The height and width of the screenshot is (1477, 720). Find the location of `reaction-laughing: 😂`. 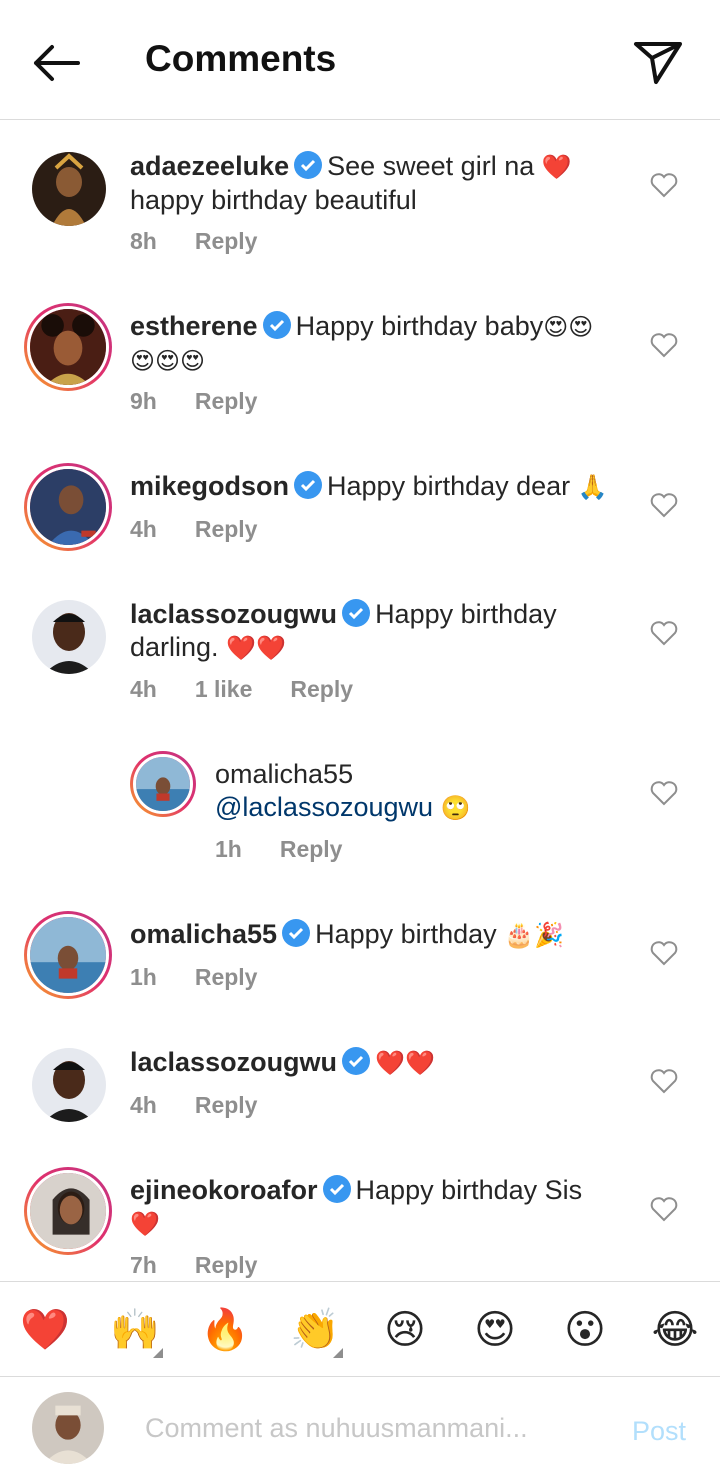

reaction-laughing: 😂 is located at coordinates (675, 1330).